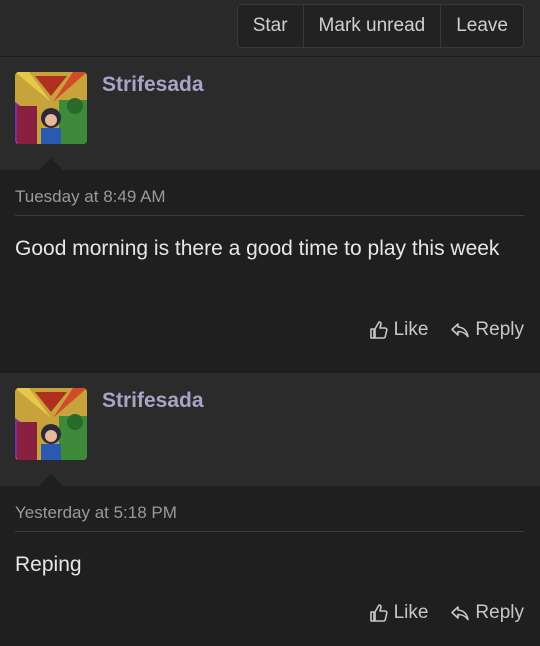 This screenshot has width=540, height=646. What do you see at coordinates (90, 197) in the screenshot?
I see `message-timestamp: Tuesday at 8:49 AM` at bounding box center [90, 197].